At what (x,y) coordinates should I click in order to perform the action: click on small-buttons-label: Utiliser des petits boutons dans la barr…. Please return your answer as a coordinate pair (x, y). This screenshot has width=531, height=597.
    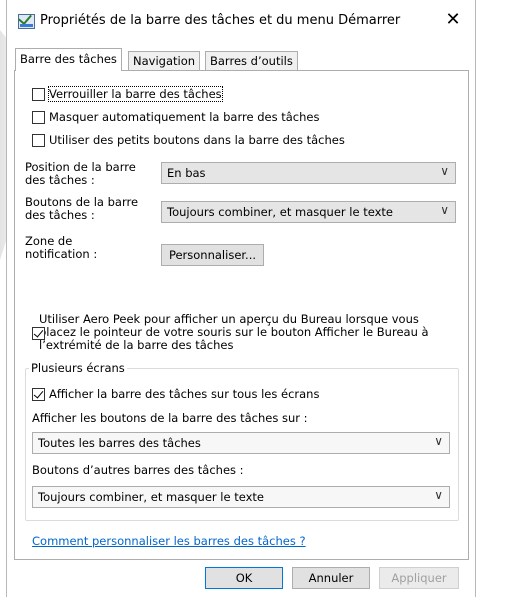
    Looking at the image, I should click on (197, 140).